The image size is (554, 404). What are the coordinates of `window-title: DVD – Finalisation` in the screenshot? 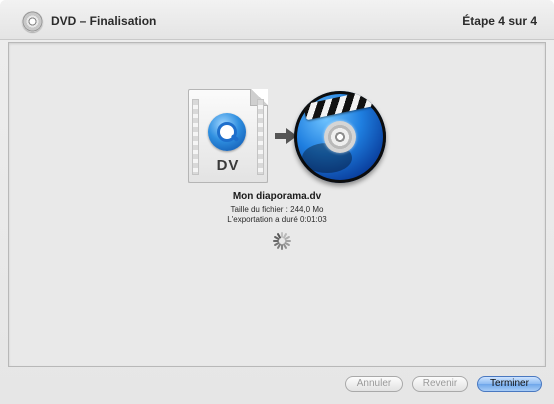 It's located at (104, 21).